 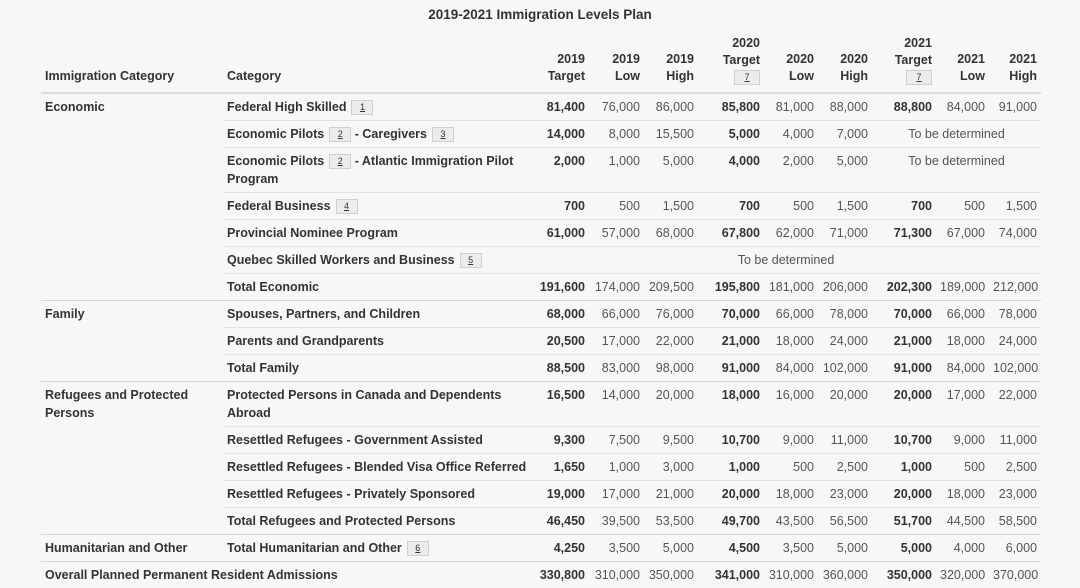 What do you see at coordinates (616, 287) in the screenshot?
I see `low-value: 174,000` at bounding box center [616, 287].